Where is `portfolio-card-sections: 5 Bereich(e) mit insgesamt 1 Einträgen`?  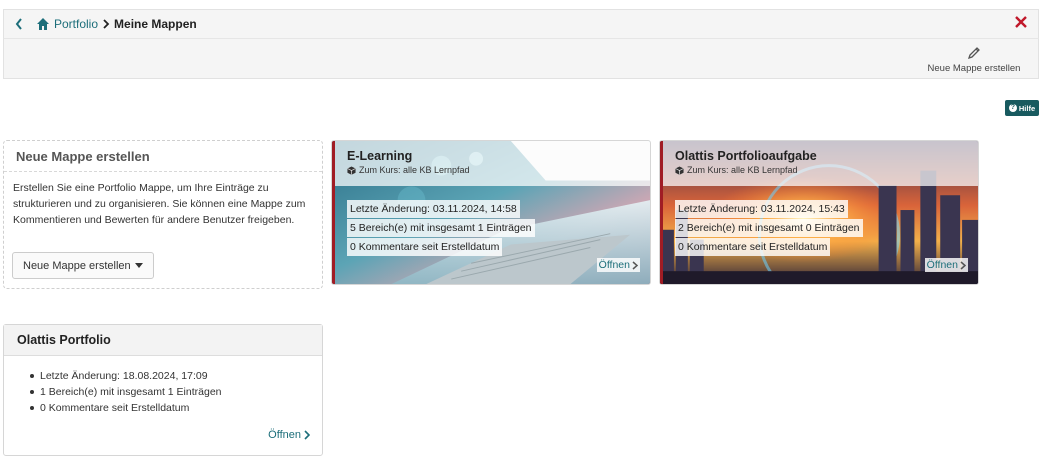 portfolio-card-sections: 5 Bereich(e) mit insgesamt 1 Einträgen is located at coordinates (441, 228).